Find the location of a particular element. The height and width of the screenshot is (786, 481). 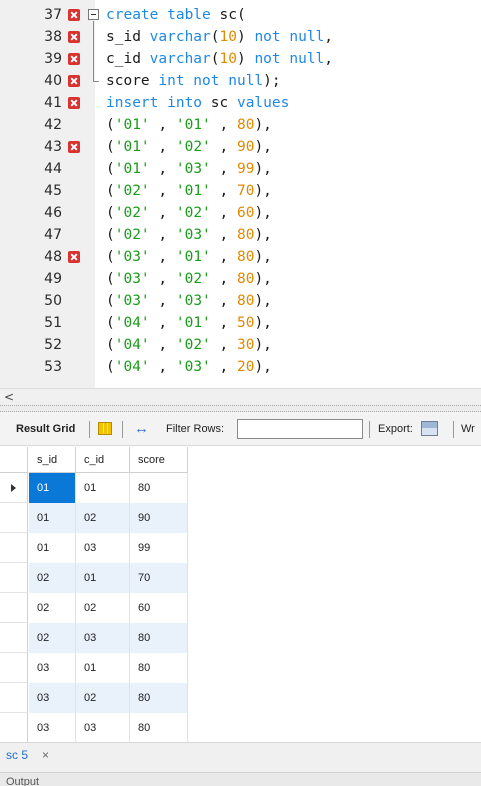

export-icon is located at coordinates (429, 428).